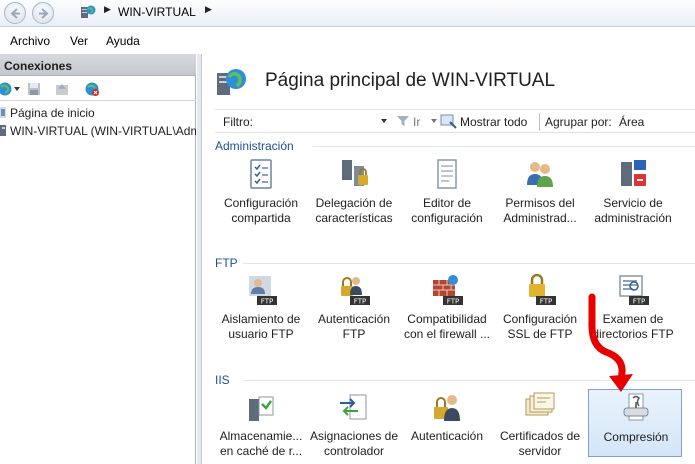 This screenshot has height=464, width=695. I want to click on tile-servicio-administracion: Servicio de administración, so click(633, 192).